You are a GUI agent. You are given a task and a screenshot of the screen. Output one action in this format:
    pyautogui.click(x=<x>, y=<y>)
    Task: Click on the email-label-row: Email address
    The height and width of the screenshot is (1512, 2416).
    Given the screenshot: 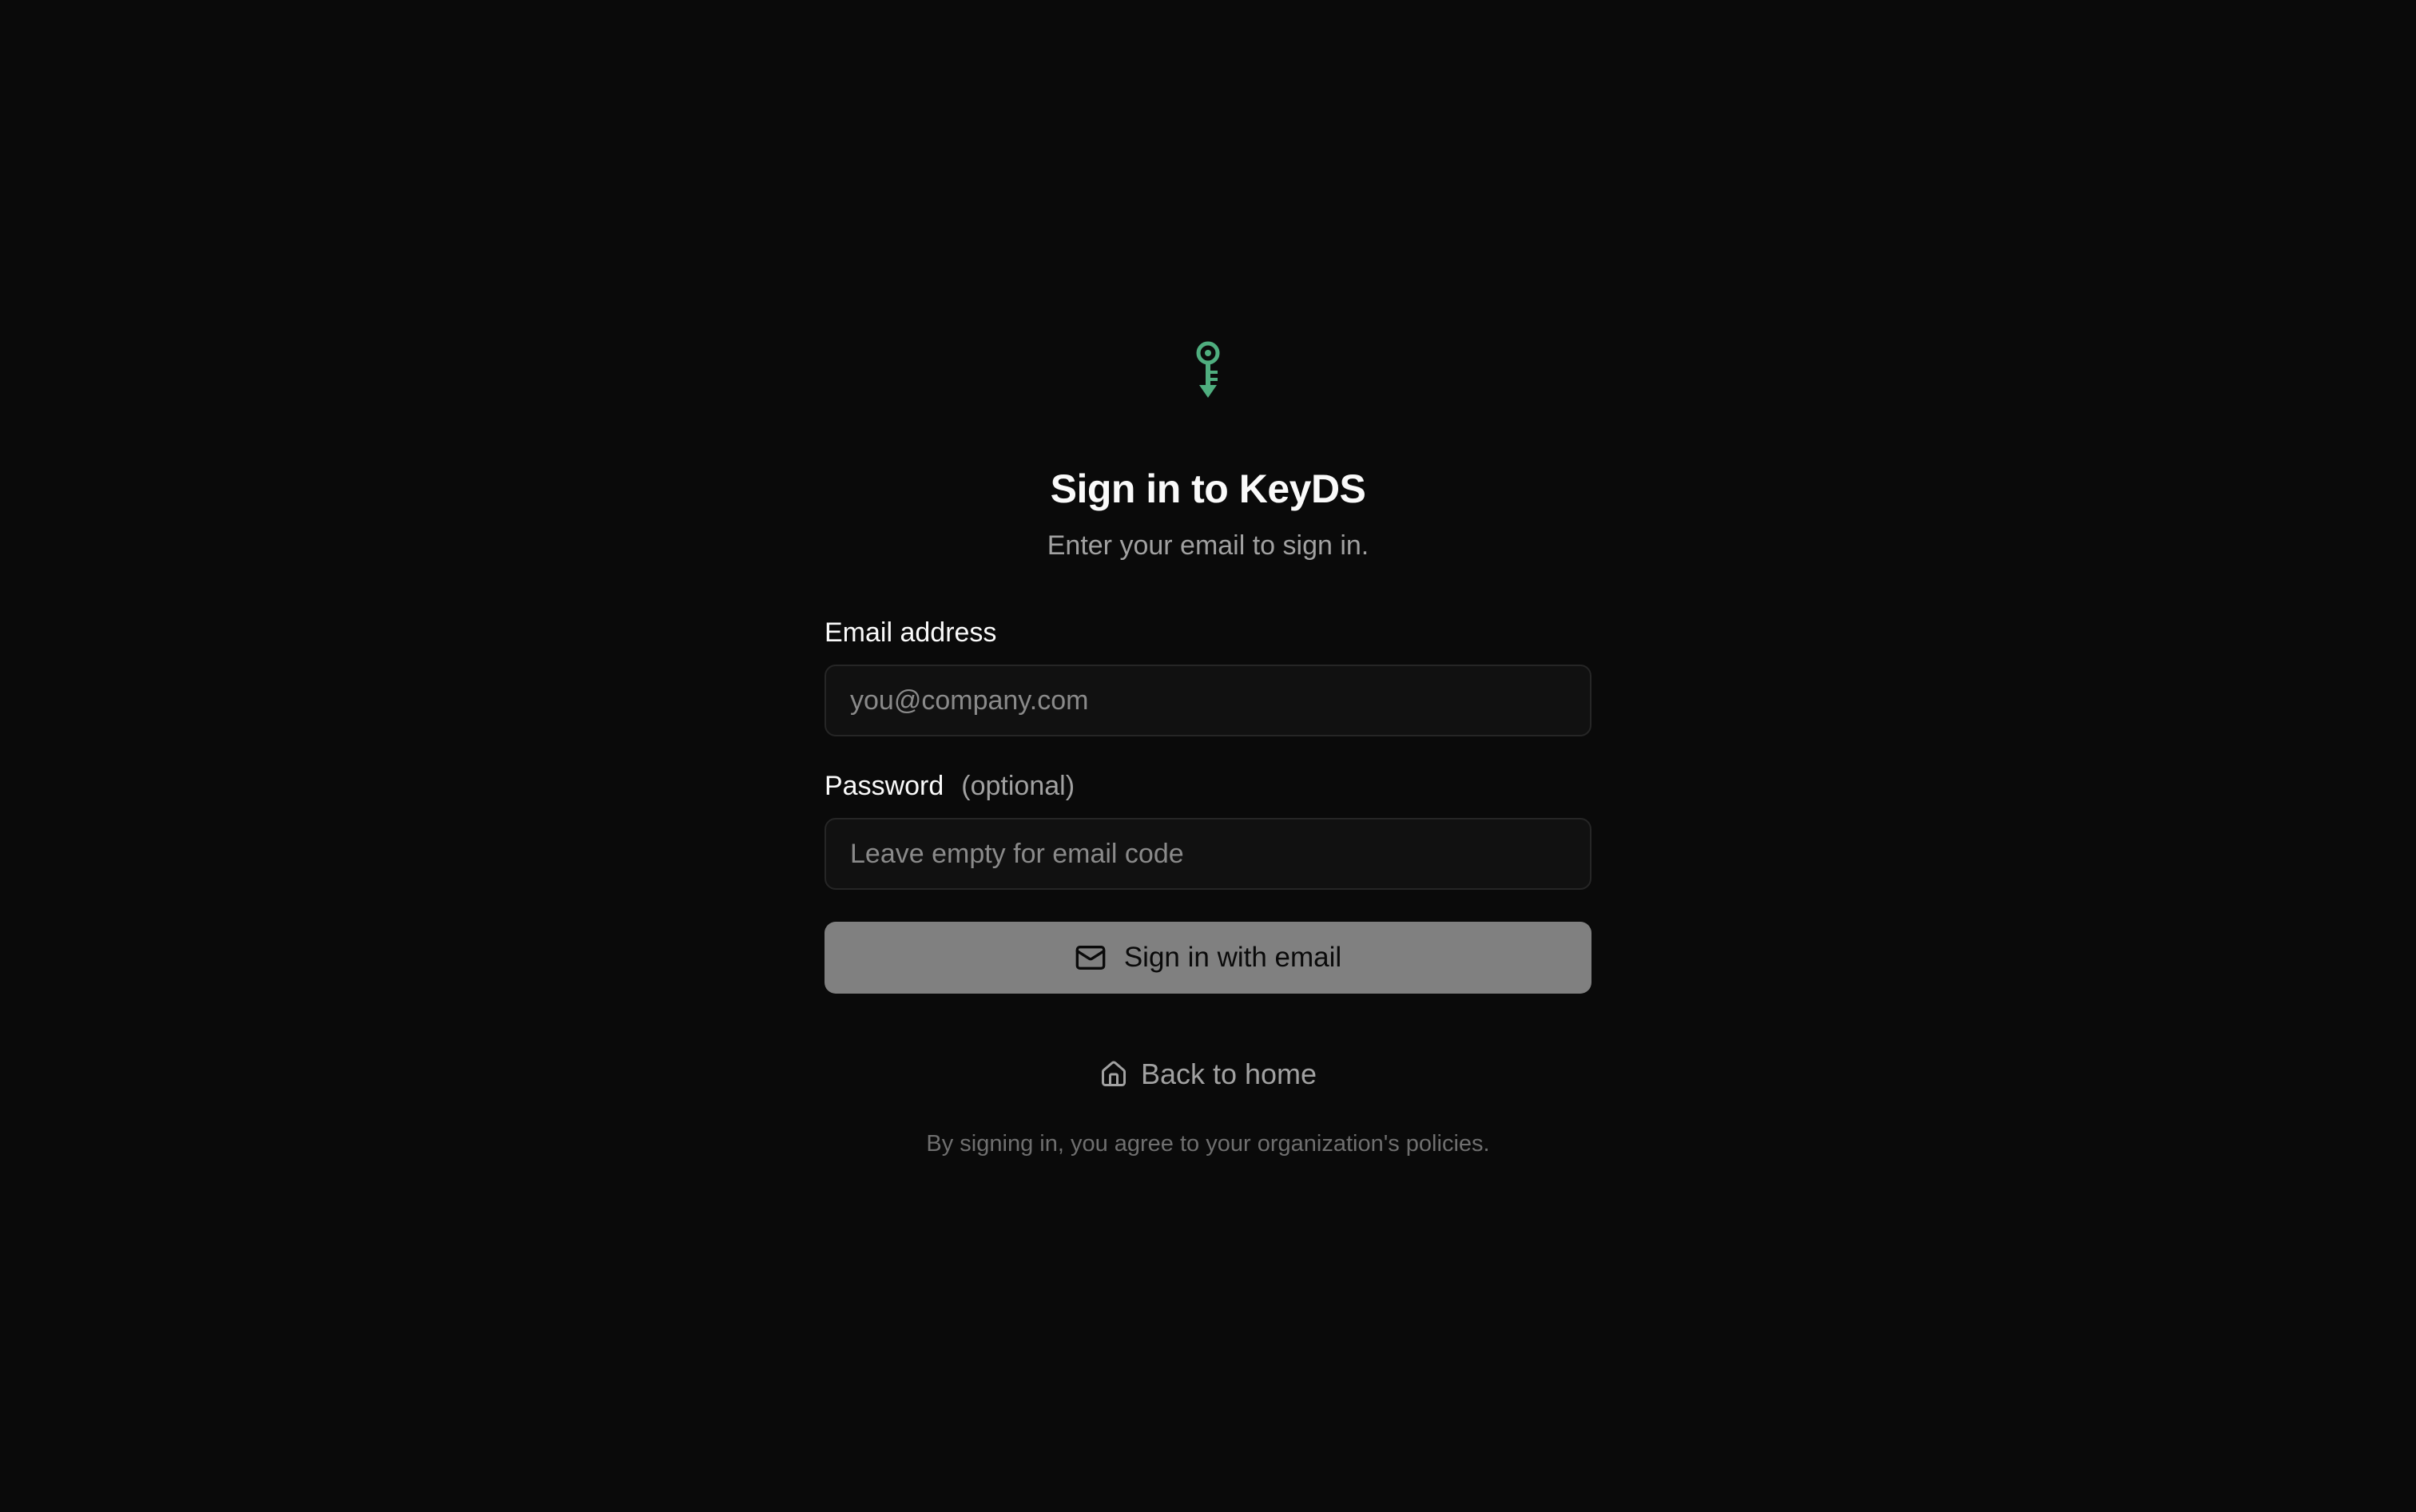 What is the action you would take?
    pyautogui.click(x=1208, y=632)
    